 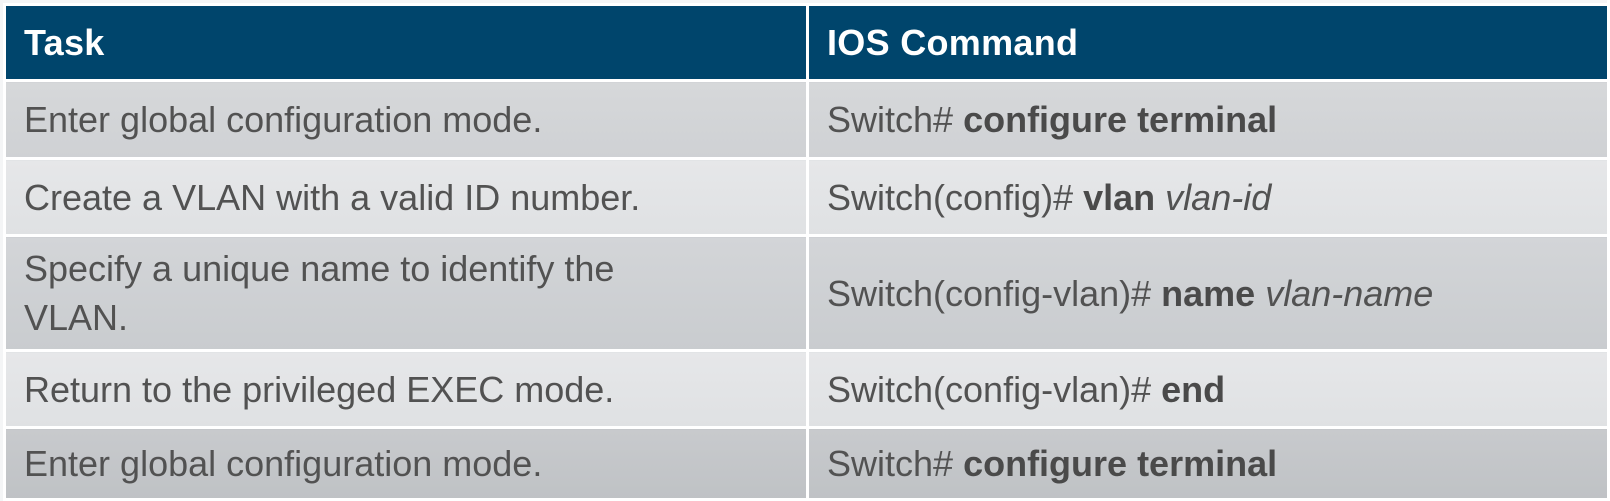 I want to click on command-cell: Switch(config-vlan)# name vlan-name, so click(x=1208, y=293).